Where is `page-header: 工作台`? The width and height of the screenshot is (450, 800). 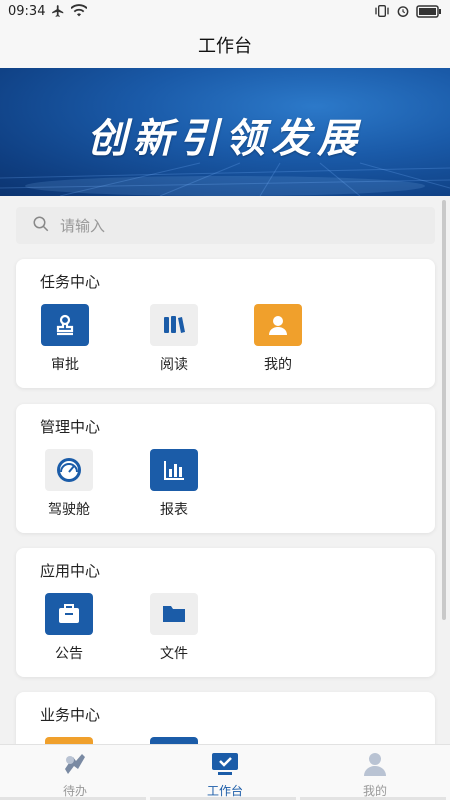 page-header: 工作台 is located at coordinates (225, 45).